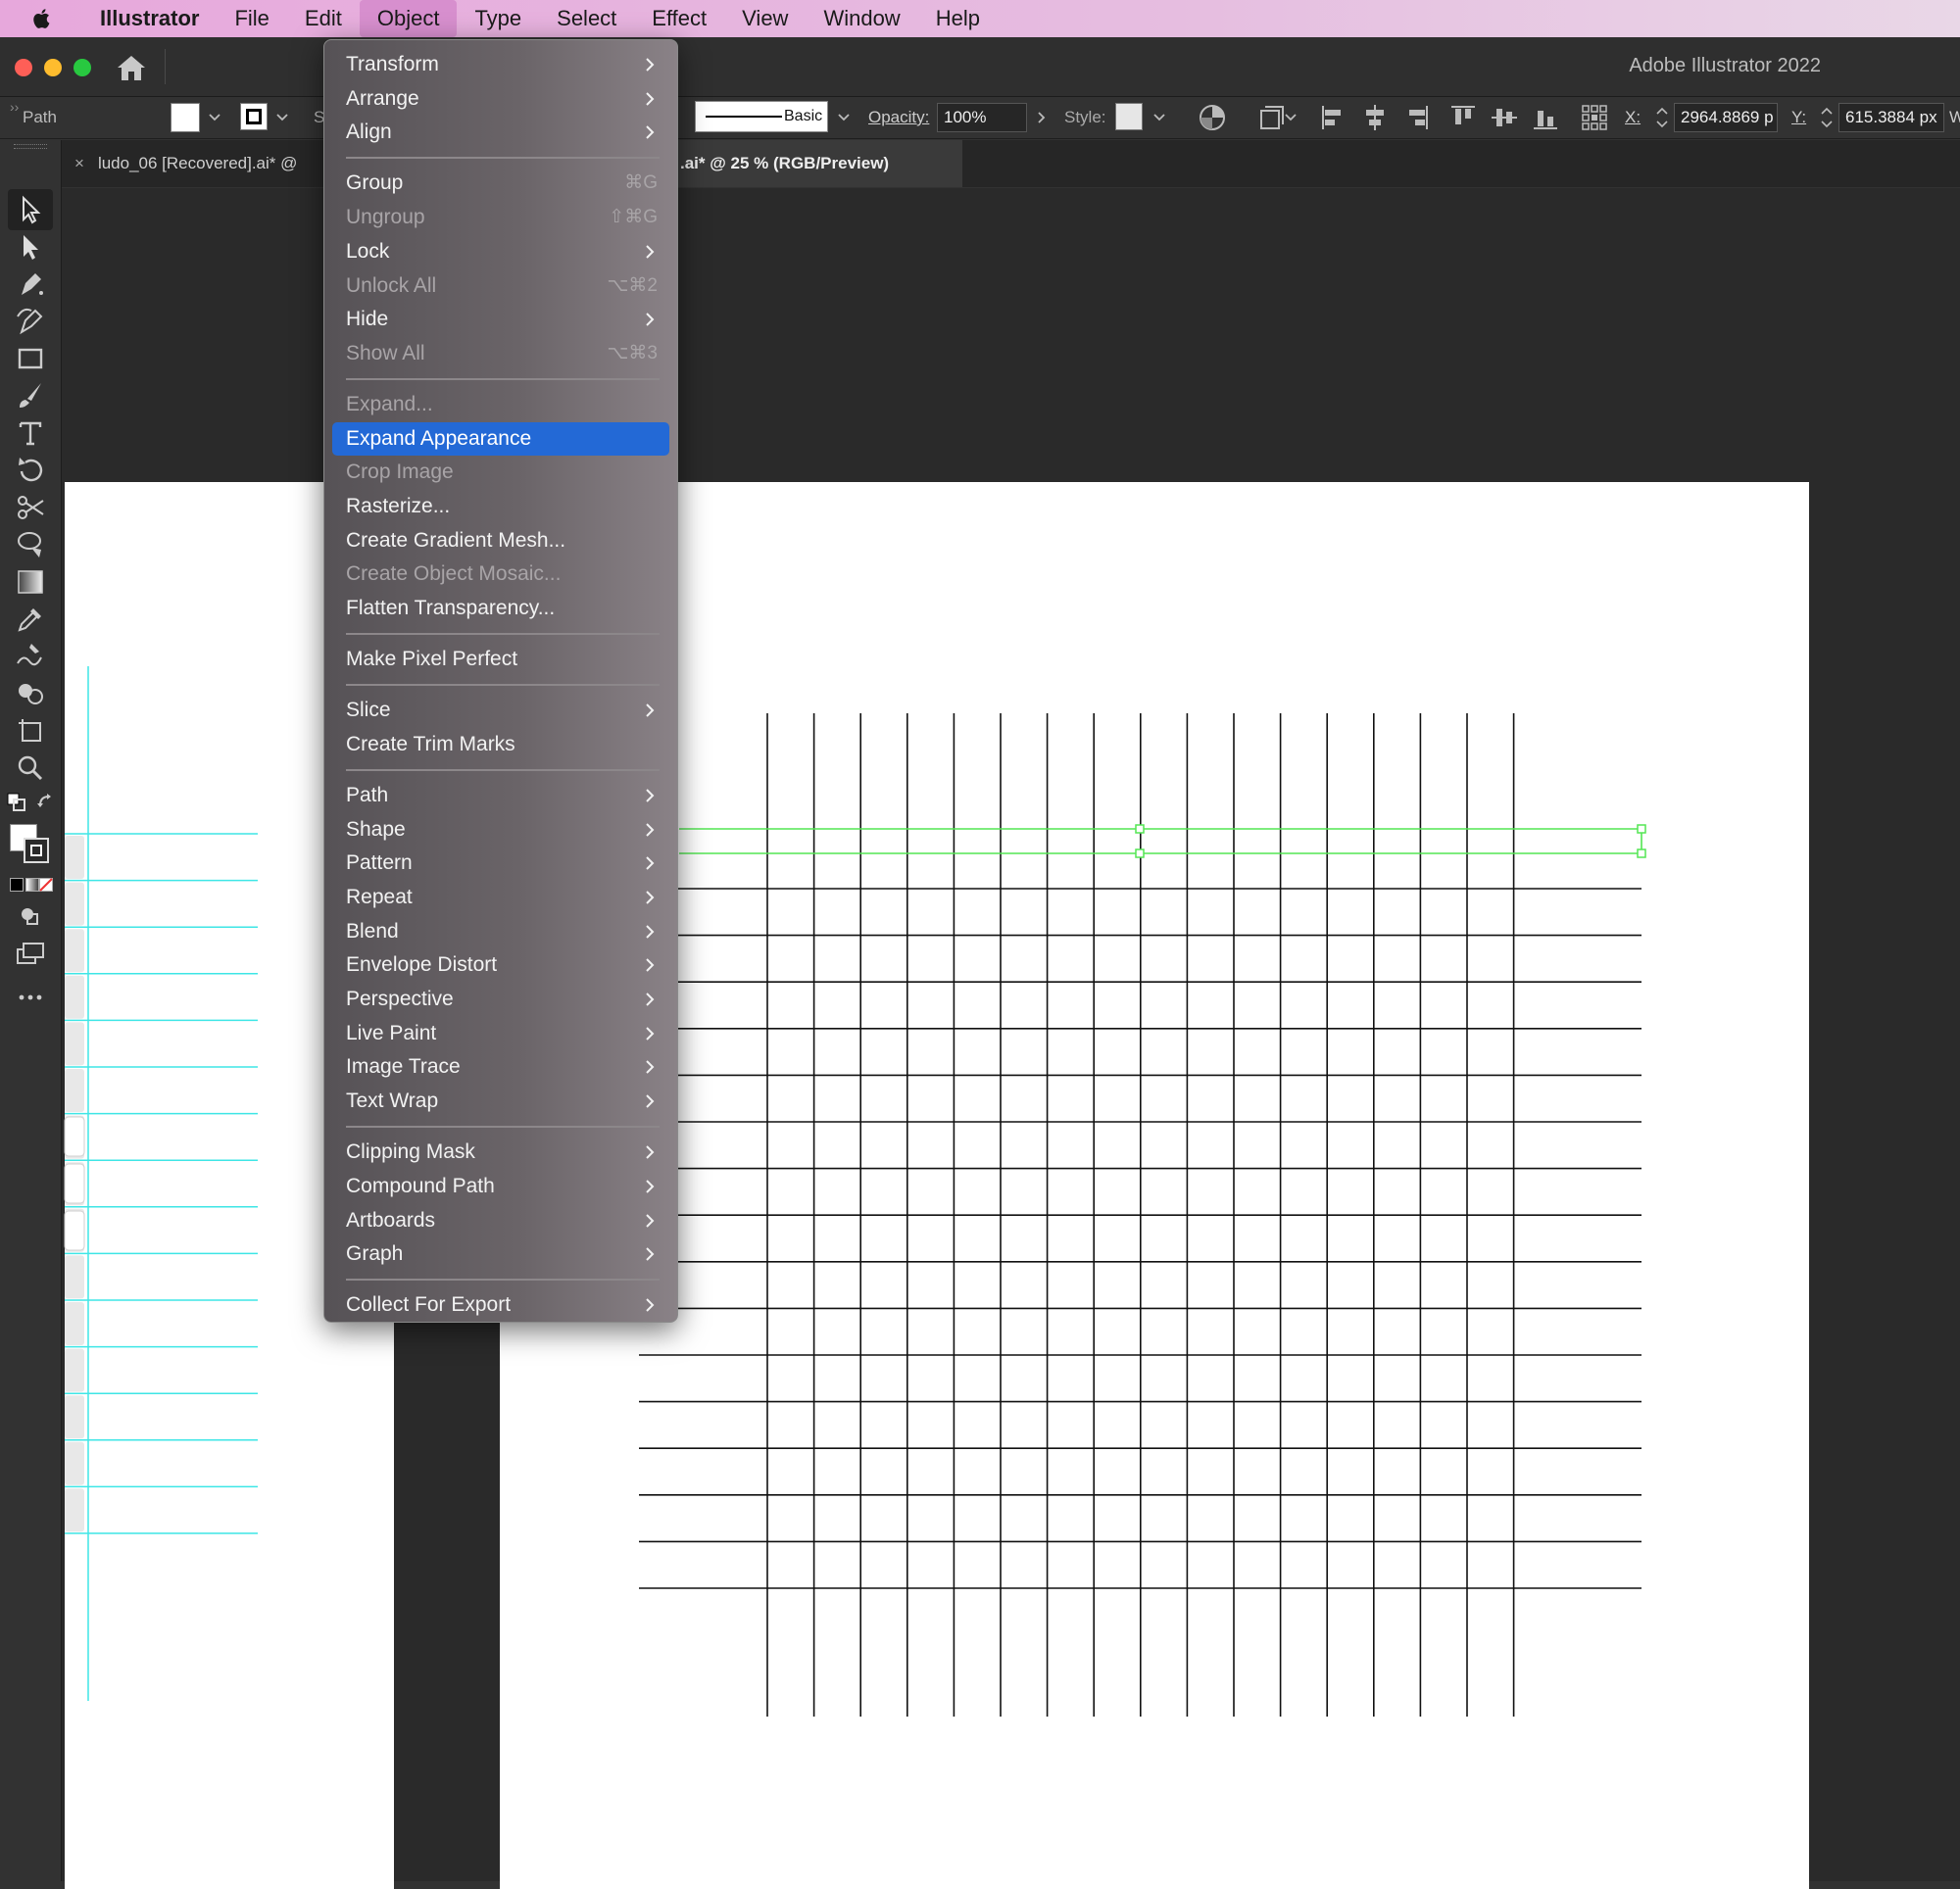 The width and height of the screenshot is (1960, 1889). Describe the element at coordinates (439, 438) in the screenshot. I see `menu-item-label: Expand Appearance` at that location.